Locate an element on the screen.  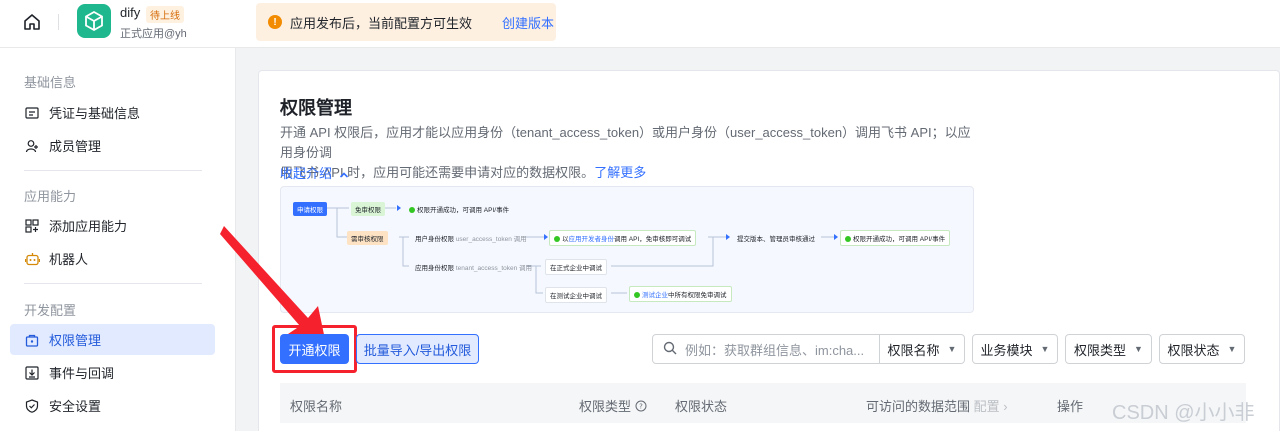
sidebar-section-title: 应用能力 is located at coordinates (50, 196).